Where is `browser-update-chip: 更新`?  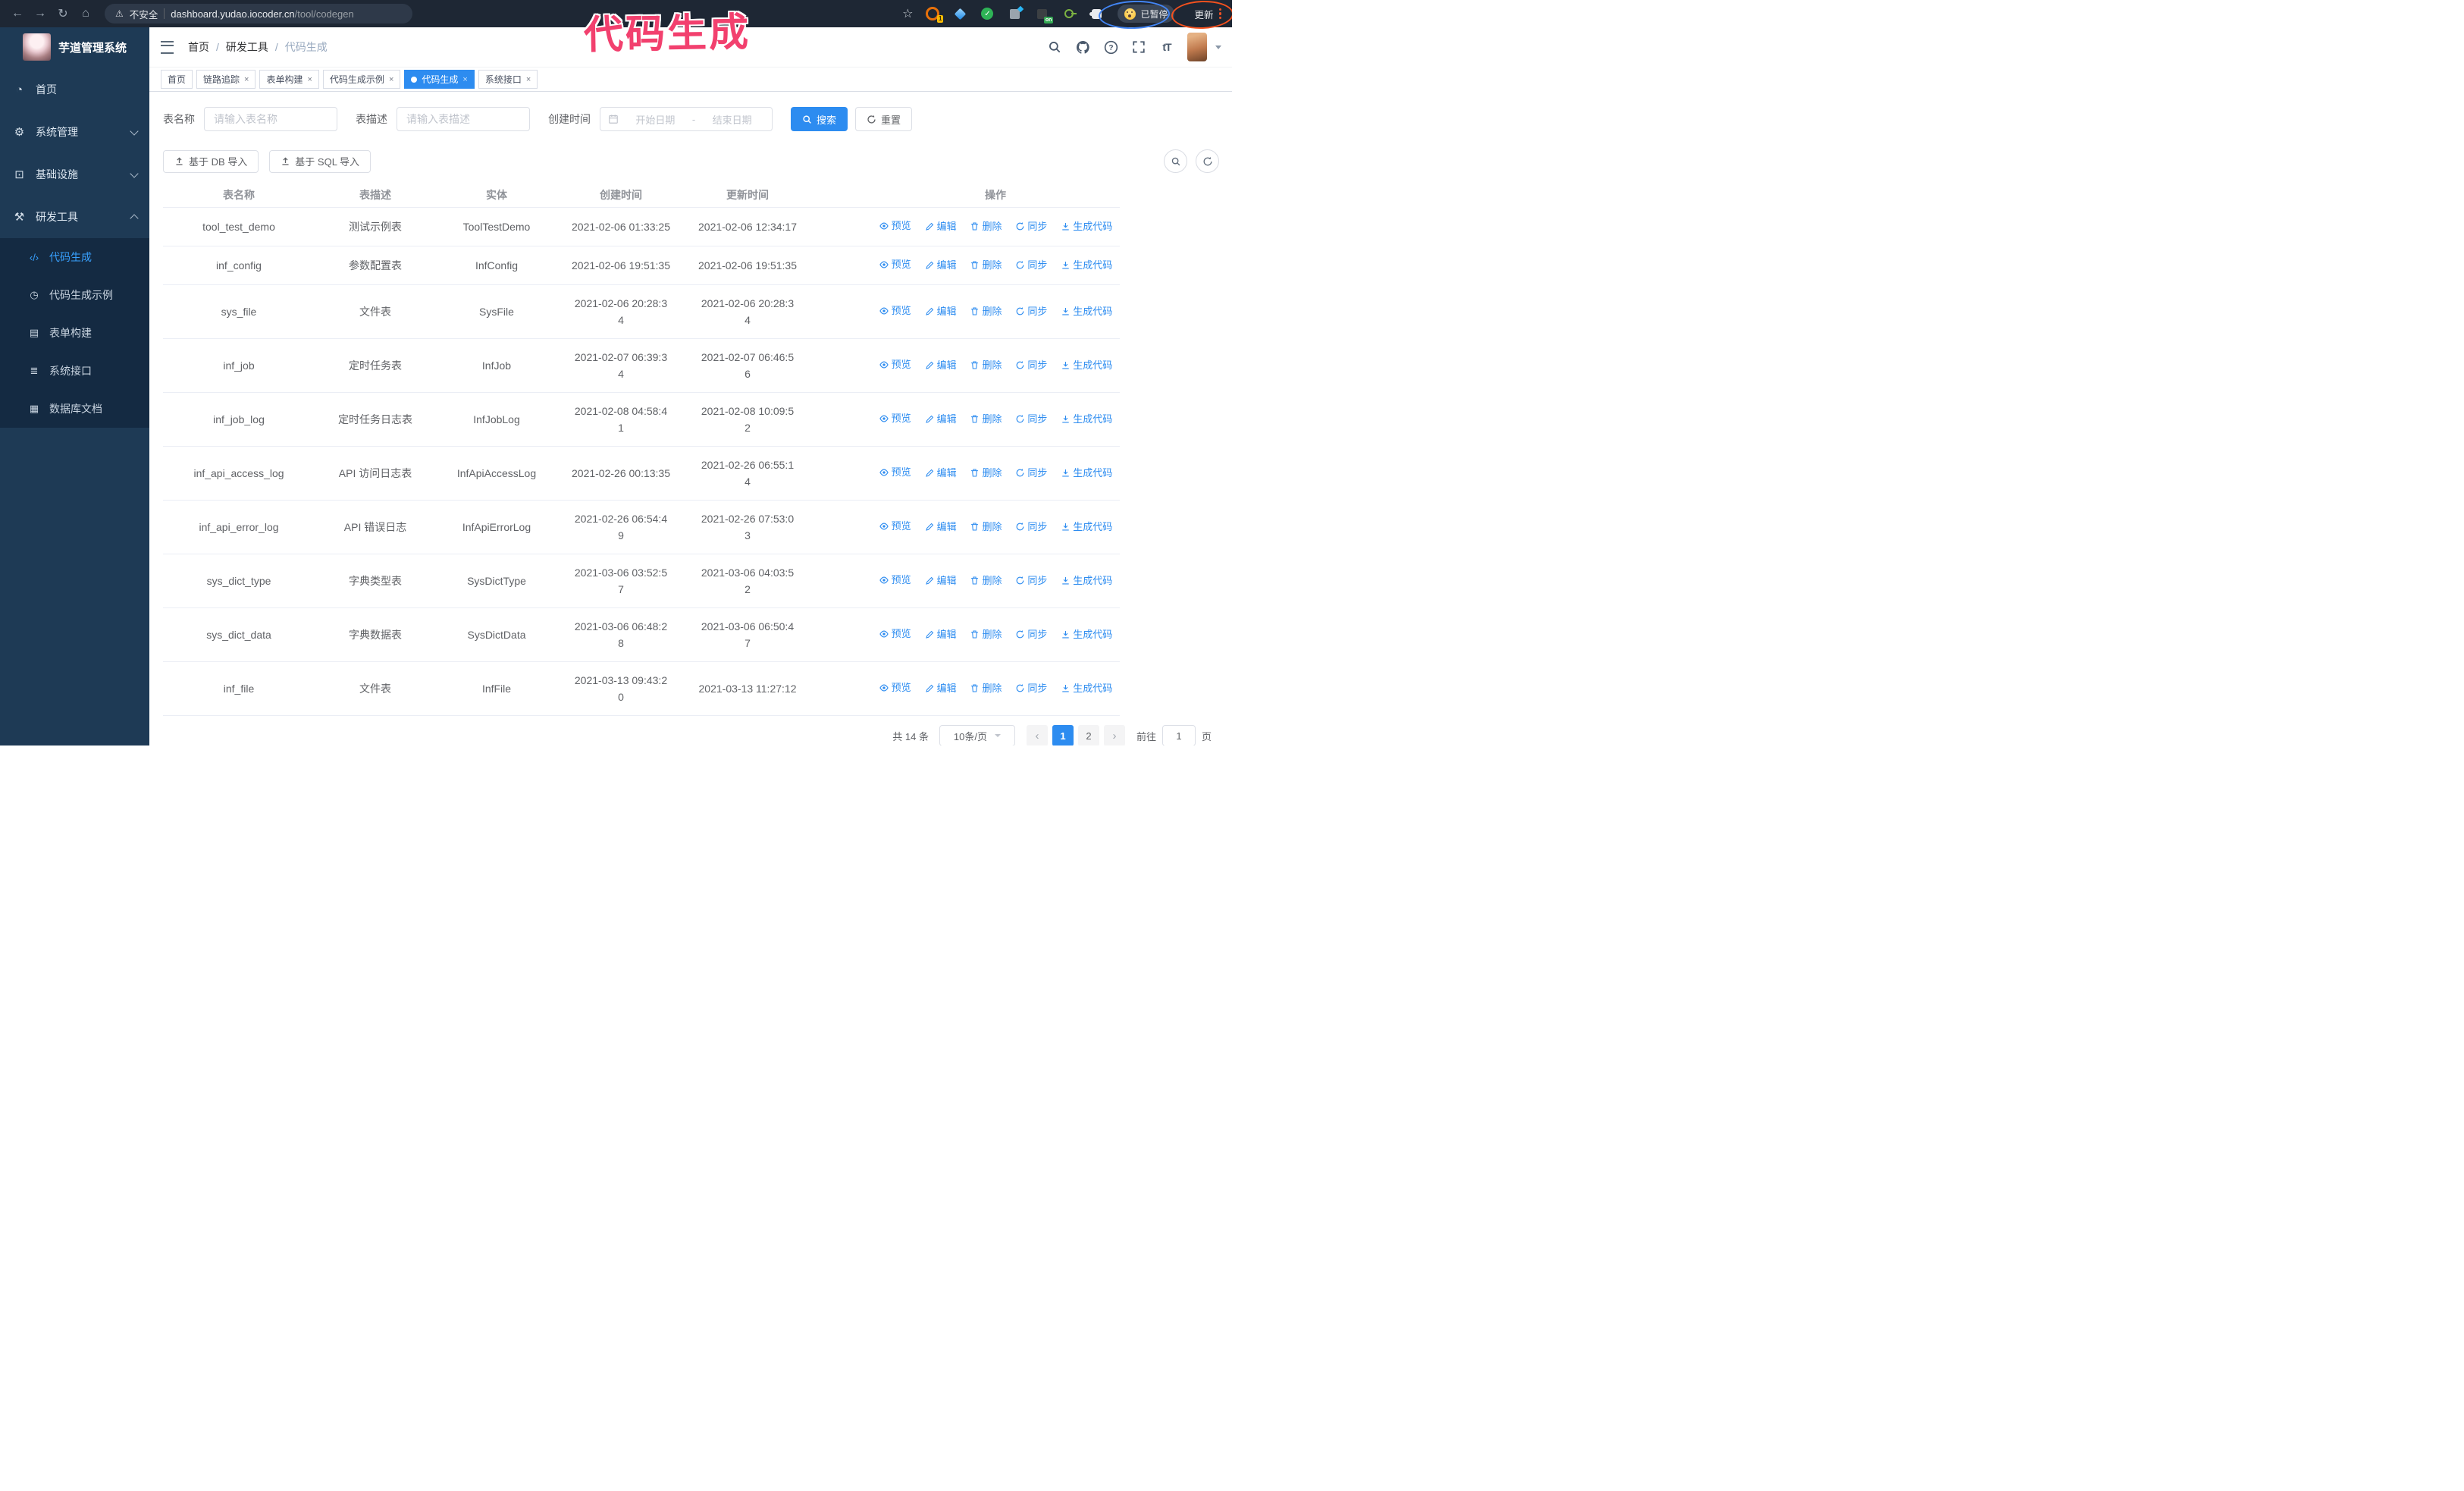
browser-update-chip: 更新 is located at coordinates (1208, 14).